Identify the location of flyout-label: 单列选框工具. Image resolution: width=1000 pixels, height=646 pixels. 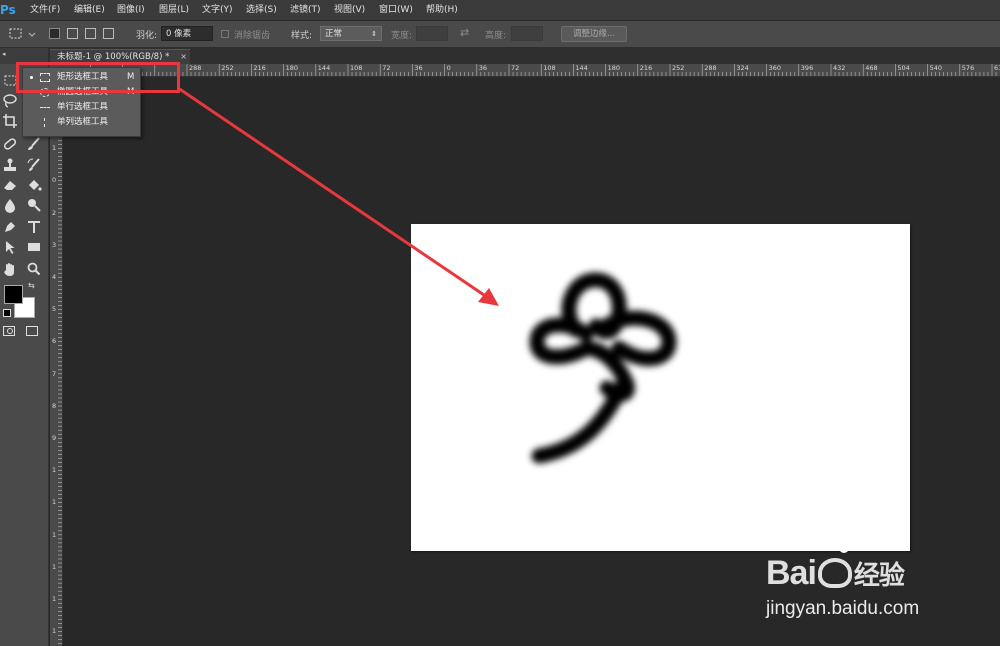
(83, 122).